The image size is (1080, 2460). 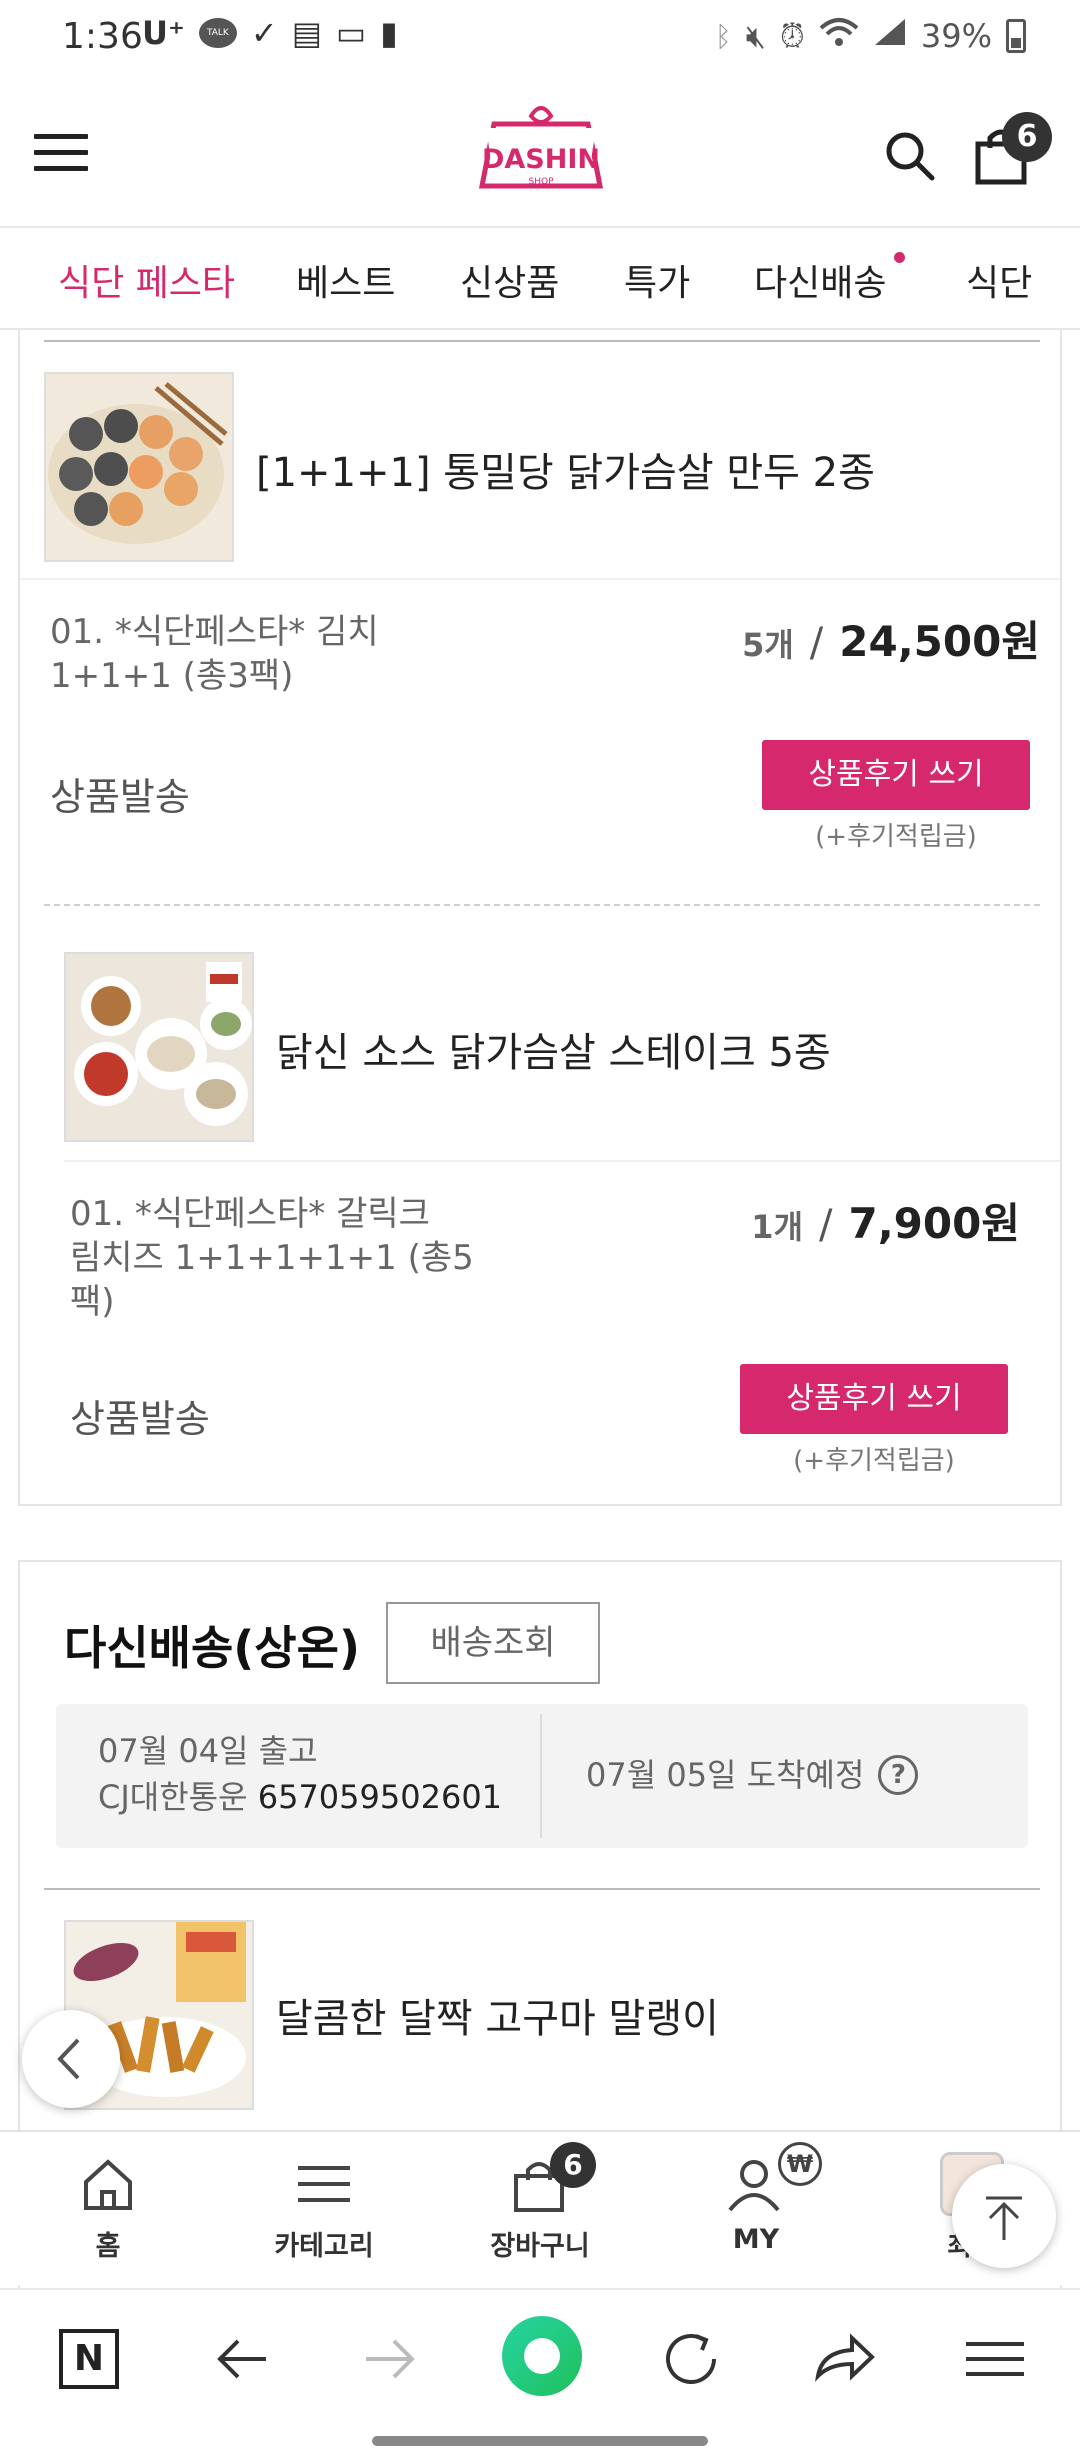 What do you see at coordinates (241, 2359) in the screenshot?
I see `back-arrow-icon` at bounding box center [241, 2359].